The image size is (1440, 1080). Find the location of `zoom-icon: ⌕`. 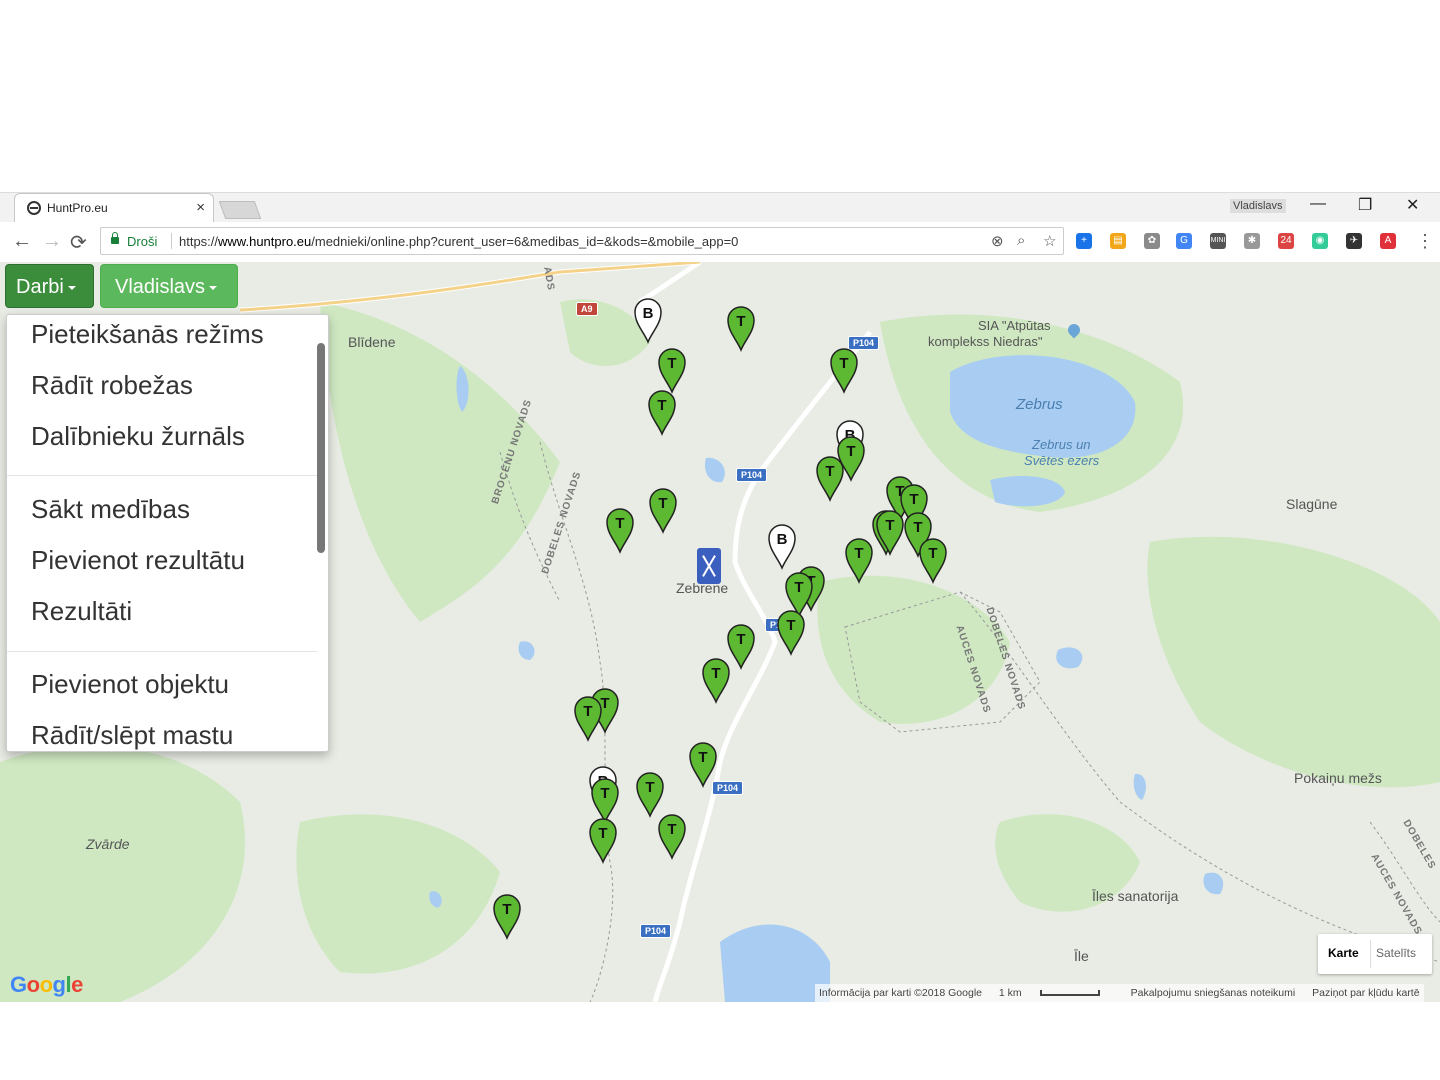

zoom-icon: ⌕ is located at coordinates (1021, 240).